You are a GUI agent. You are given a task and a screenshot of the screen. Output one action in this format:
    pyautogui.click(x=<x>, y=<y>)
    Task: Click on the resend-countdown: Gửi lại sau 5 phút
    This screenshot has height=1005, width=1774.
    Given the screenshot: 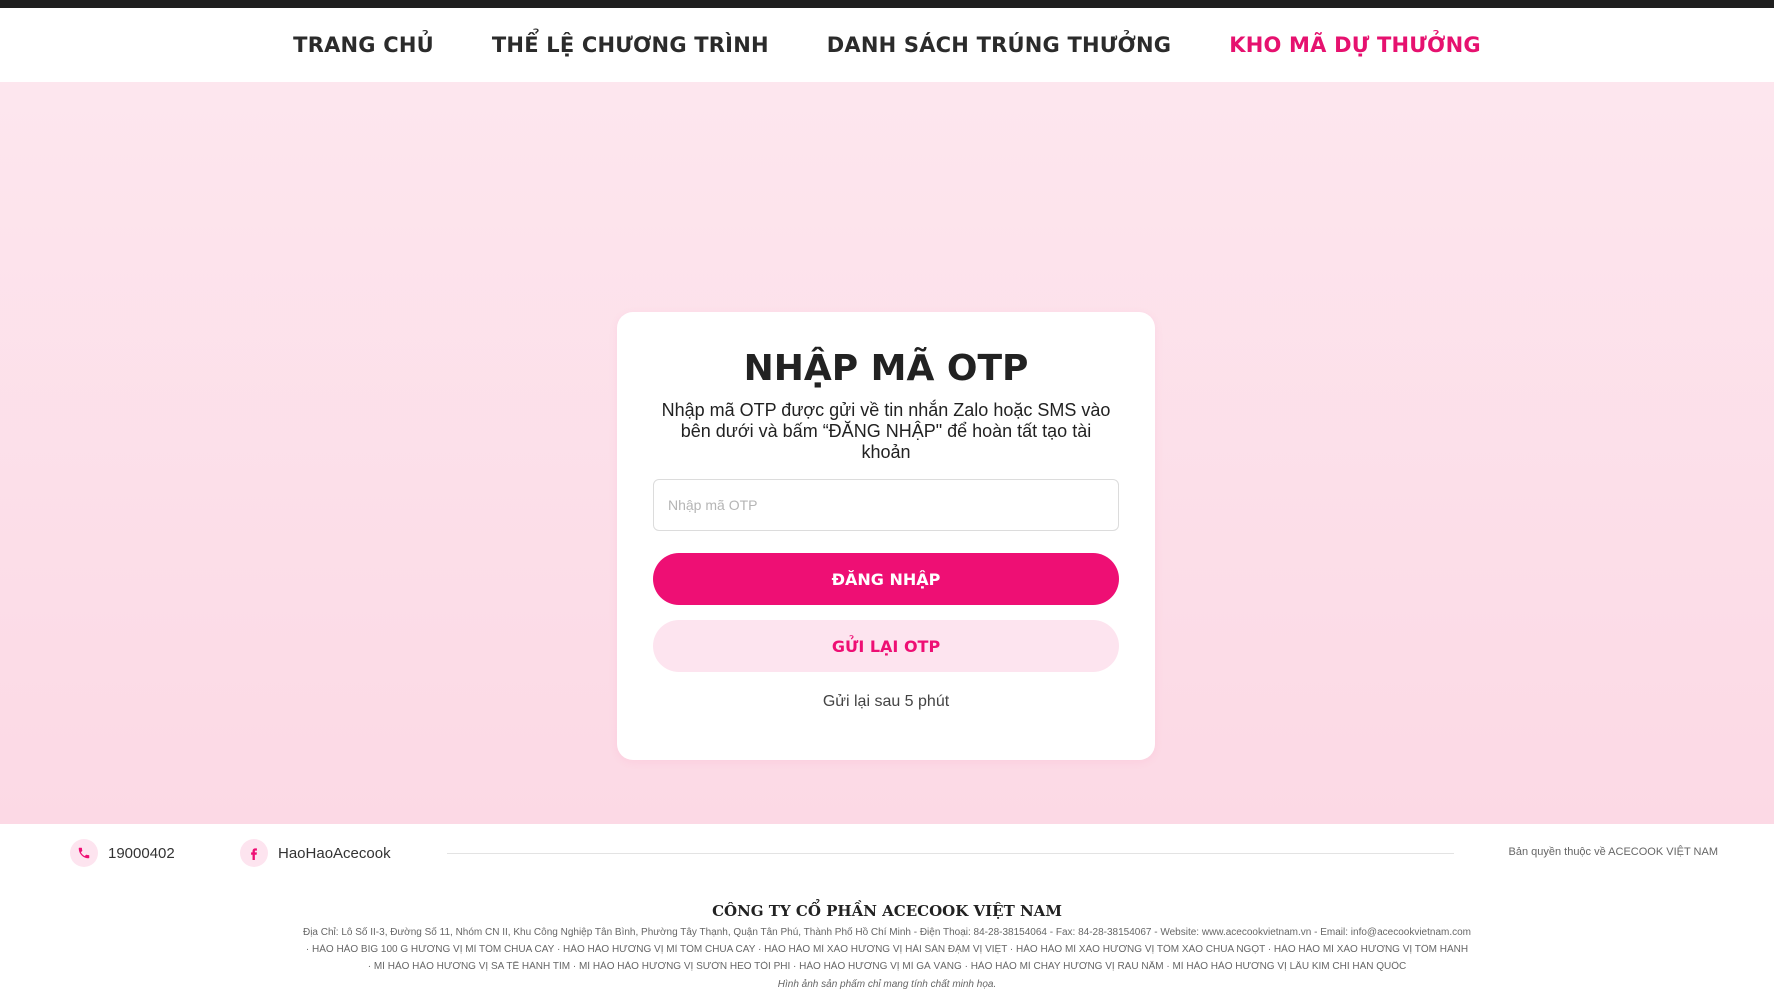 What is the action you would take?
    pyautogui.click(x=886, y=701)
    